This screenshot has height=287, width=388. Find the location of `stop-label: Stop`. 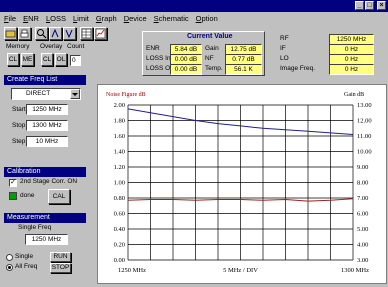

stop-label: Stop is located at coordinates (19, 125).